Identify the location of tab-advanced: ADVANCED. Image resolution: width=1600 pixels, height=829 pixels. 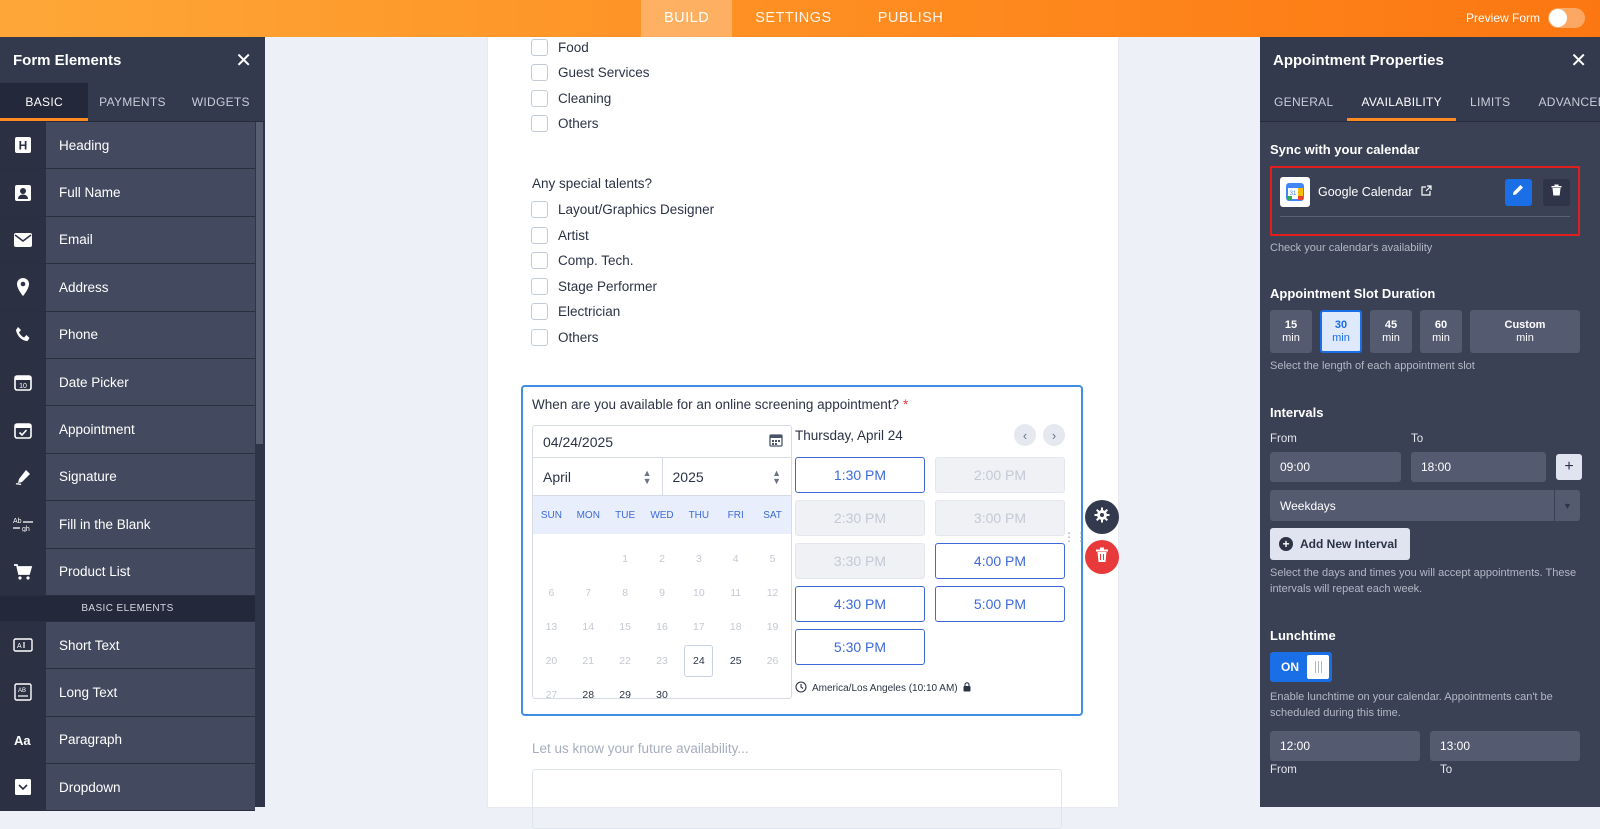
(1562, 102).